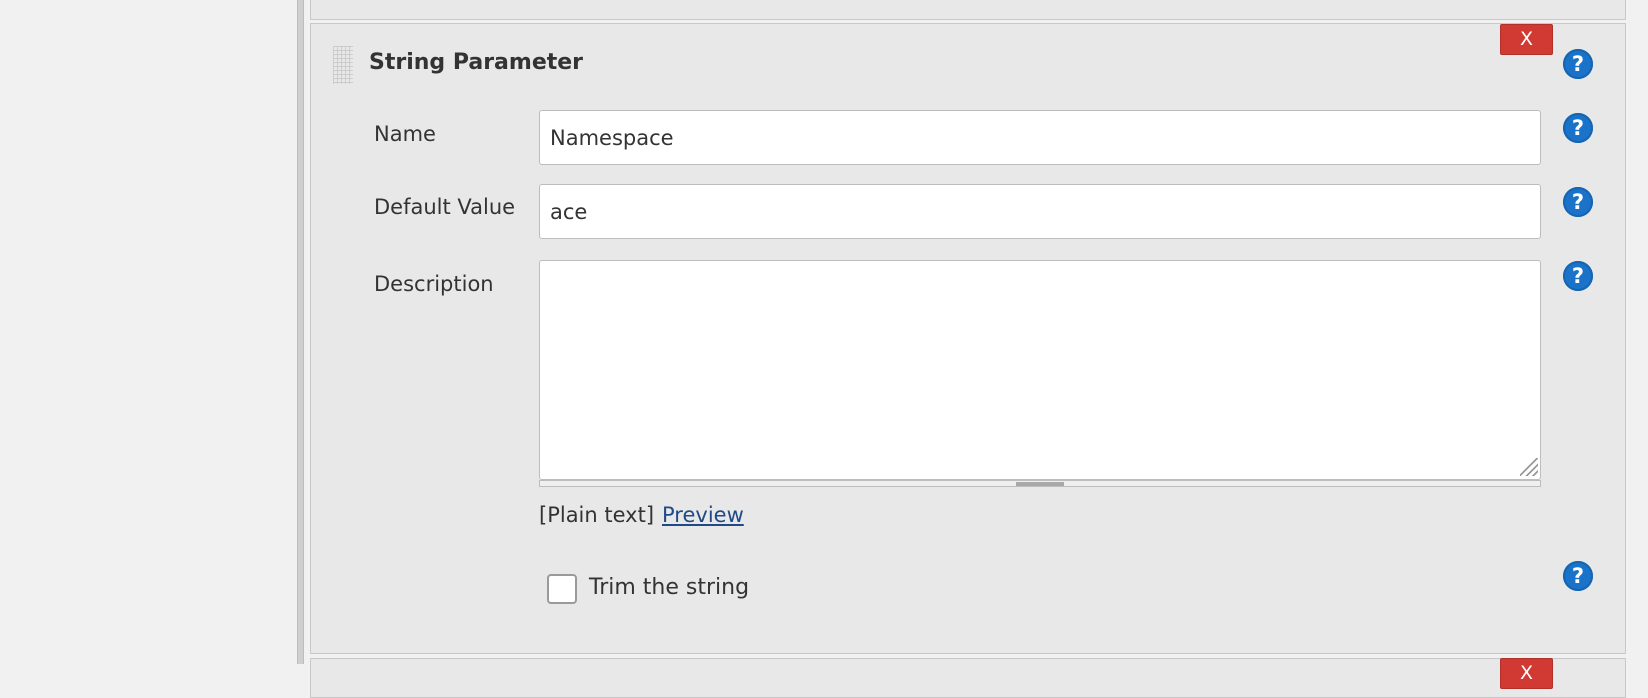 The image size is (1648, 698). I want to click on default-value-input, so click(1040, 211).